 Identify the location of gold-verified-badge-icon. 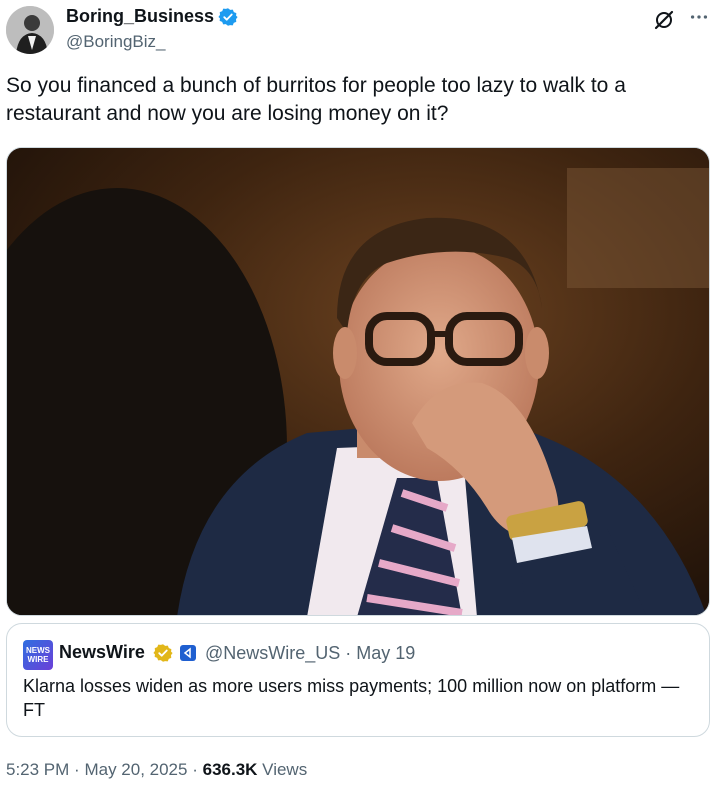
(163, 653).